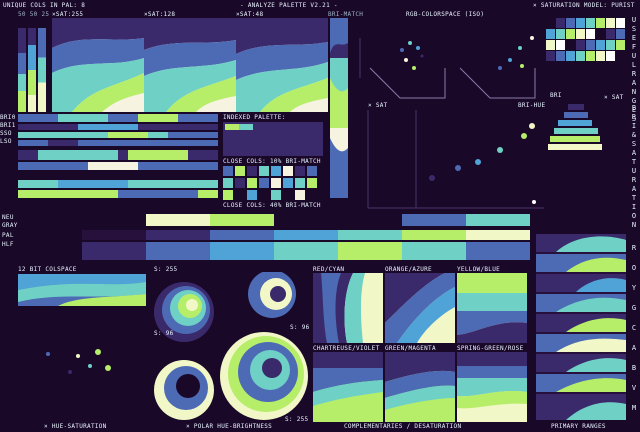 The height and width of the screenshot is (432, 640). What do you see at coordinates (82, 290) in the screenshot?
I see `twelve-bit-colspace` at bounding box center [82, 290].